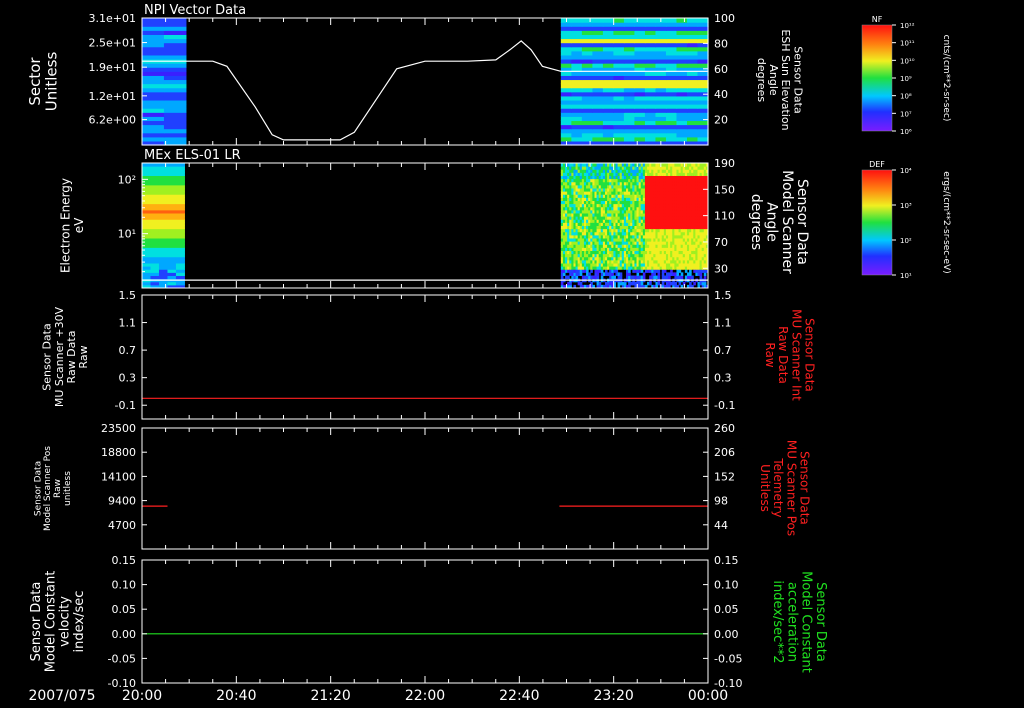 The image size is (1024, 708). I want to click on x-tick-label: 22:40, so click(519, 696).